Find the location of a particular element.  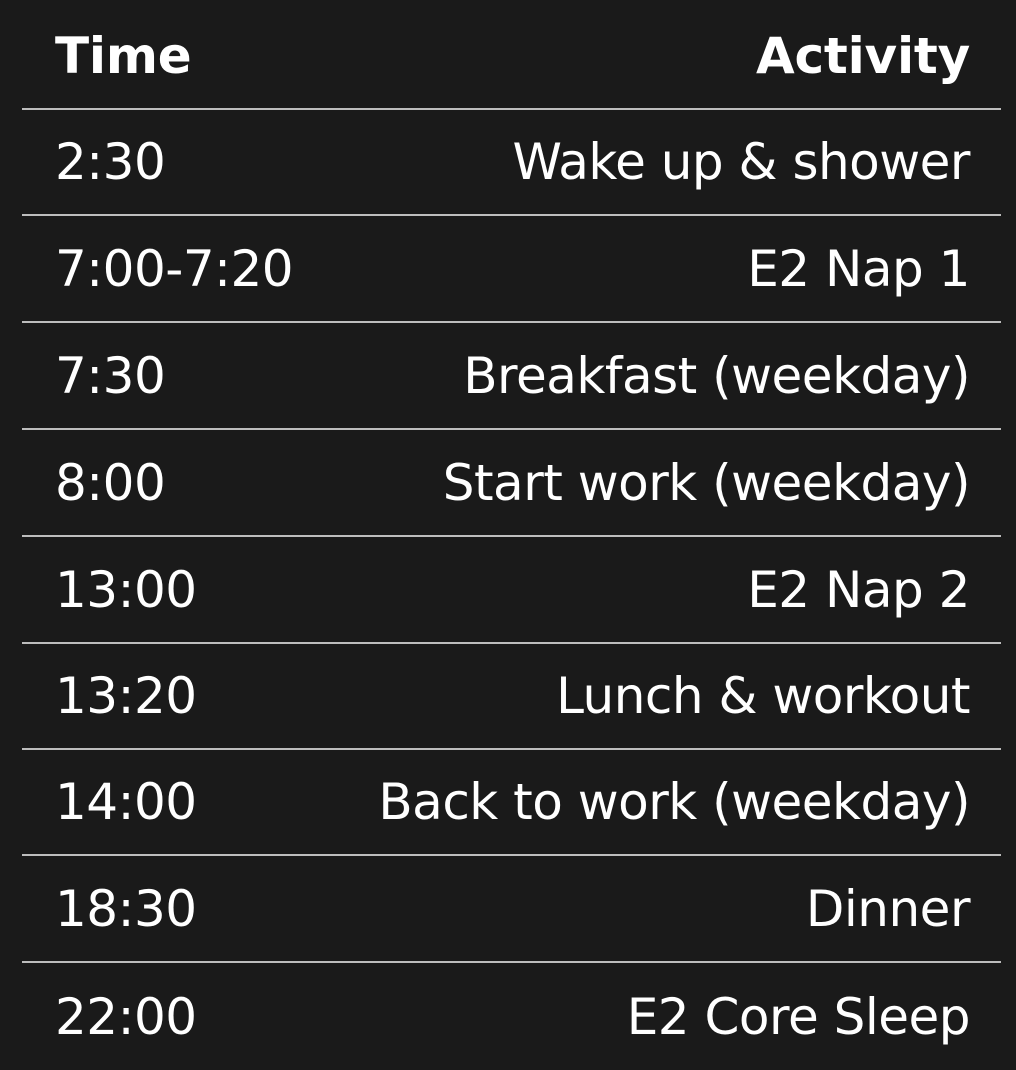

time-cell: 7:30 is located at coordinates (110, 376).